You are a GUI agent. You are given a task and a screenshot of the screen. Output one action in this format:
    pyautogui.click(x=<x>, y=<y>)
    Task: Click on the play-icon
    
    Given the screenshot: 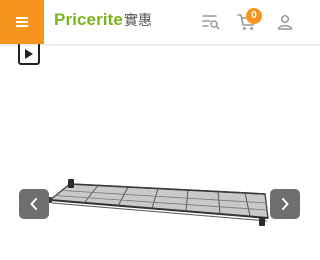 What is the action you would take?
    pyautogui.click(x=29, y=54)
    